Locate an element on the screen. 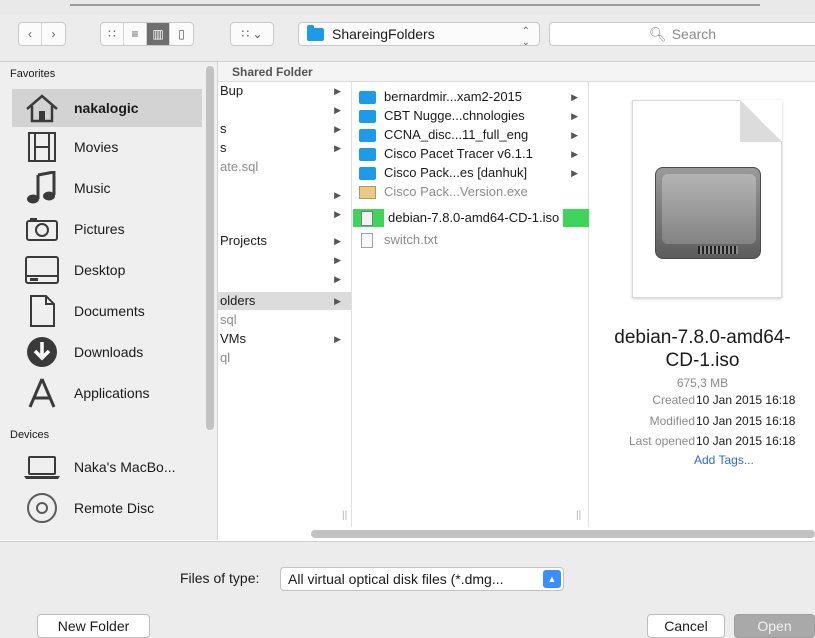 The width and height of the screenshot is (815, 638). preview-modified: Modified 10 Jan 2015 16:18 is located at coordinates (702, 422).